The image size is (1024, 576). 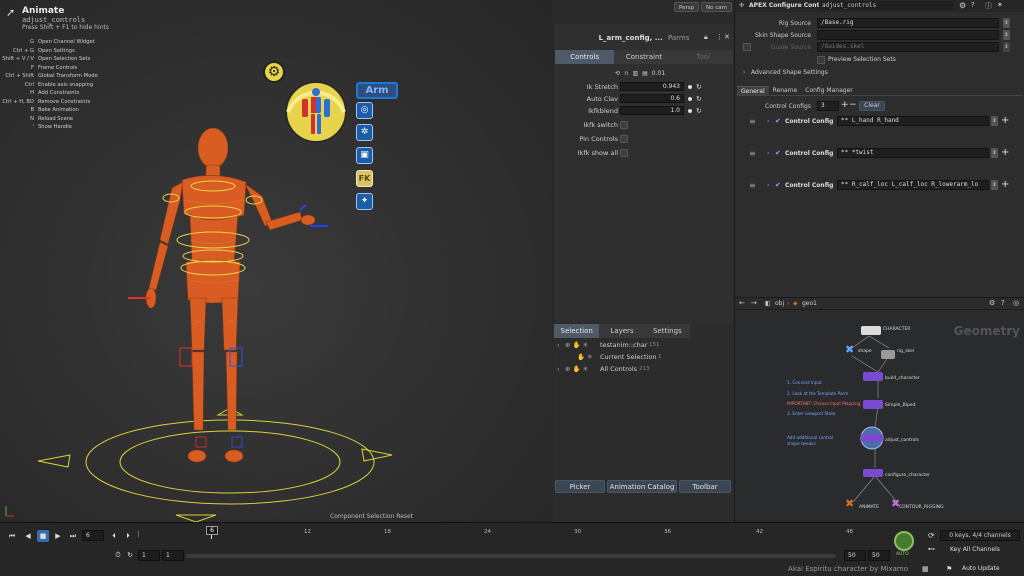 I want to click on picker-pose-icon: ✲, so click(x=364, y=132).